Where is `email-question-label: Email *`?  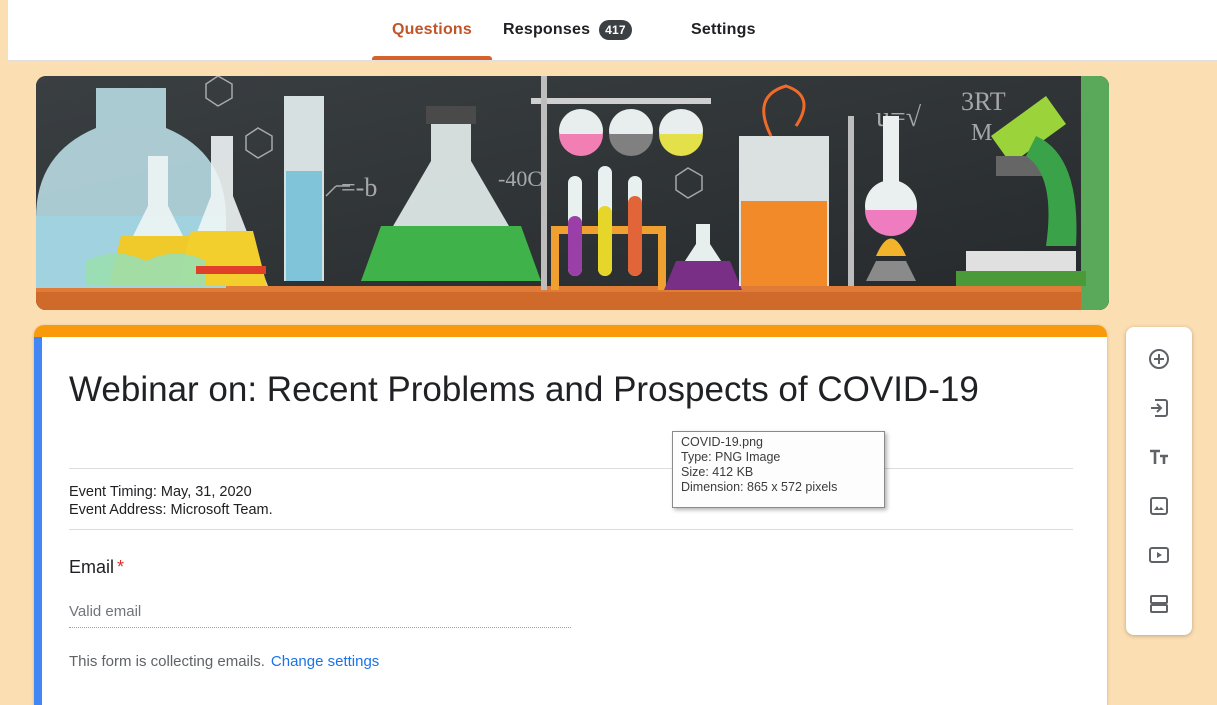
email-question-label: Email * is located at coordinates (96, 567).